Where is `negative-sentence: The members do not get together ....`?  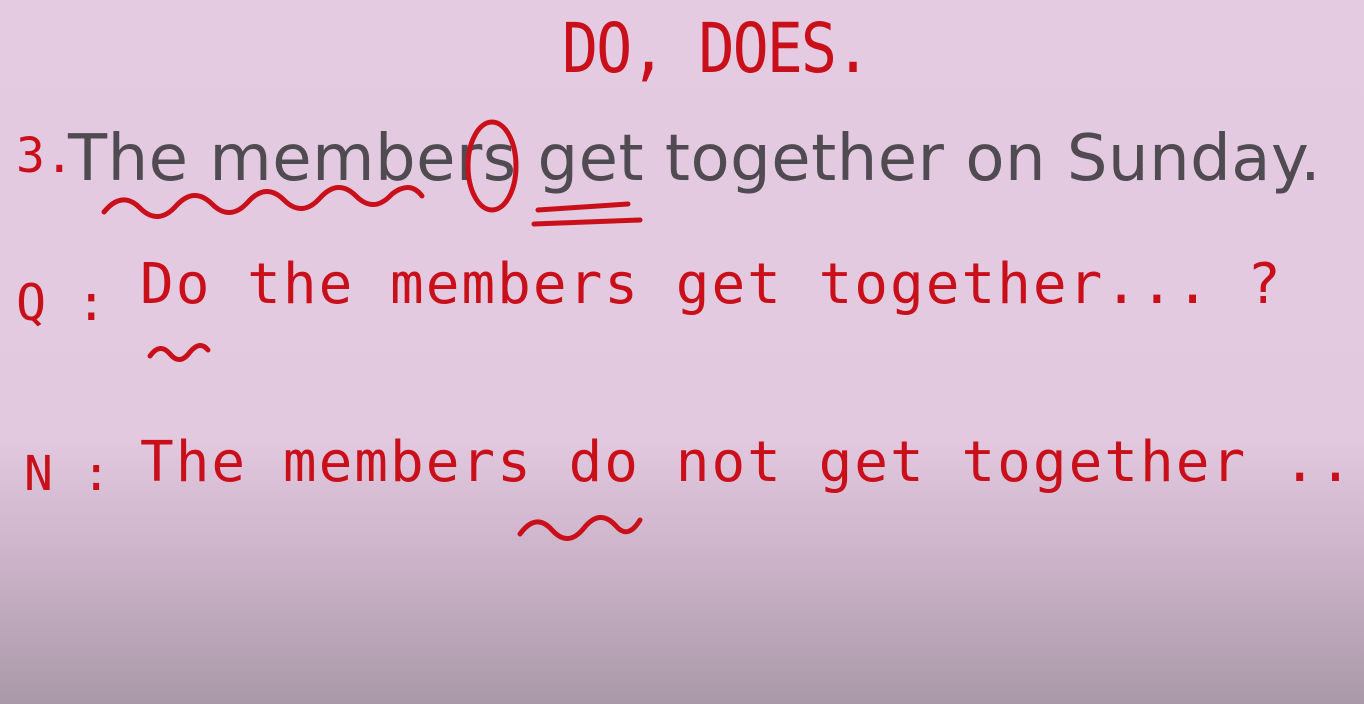 negative-sentence: The members do not get together .... is located at coordinates (752, 462).